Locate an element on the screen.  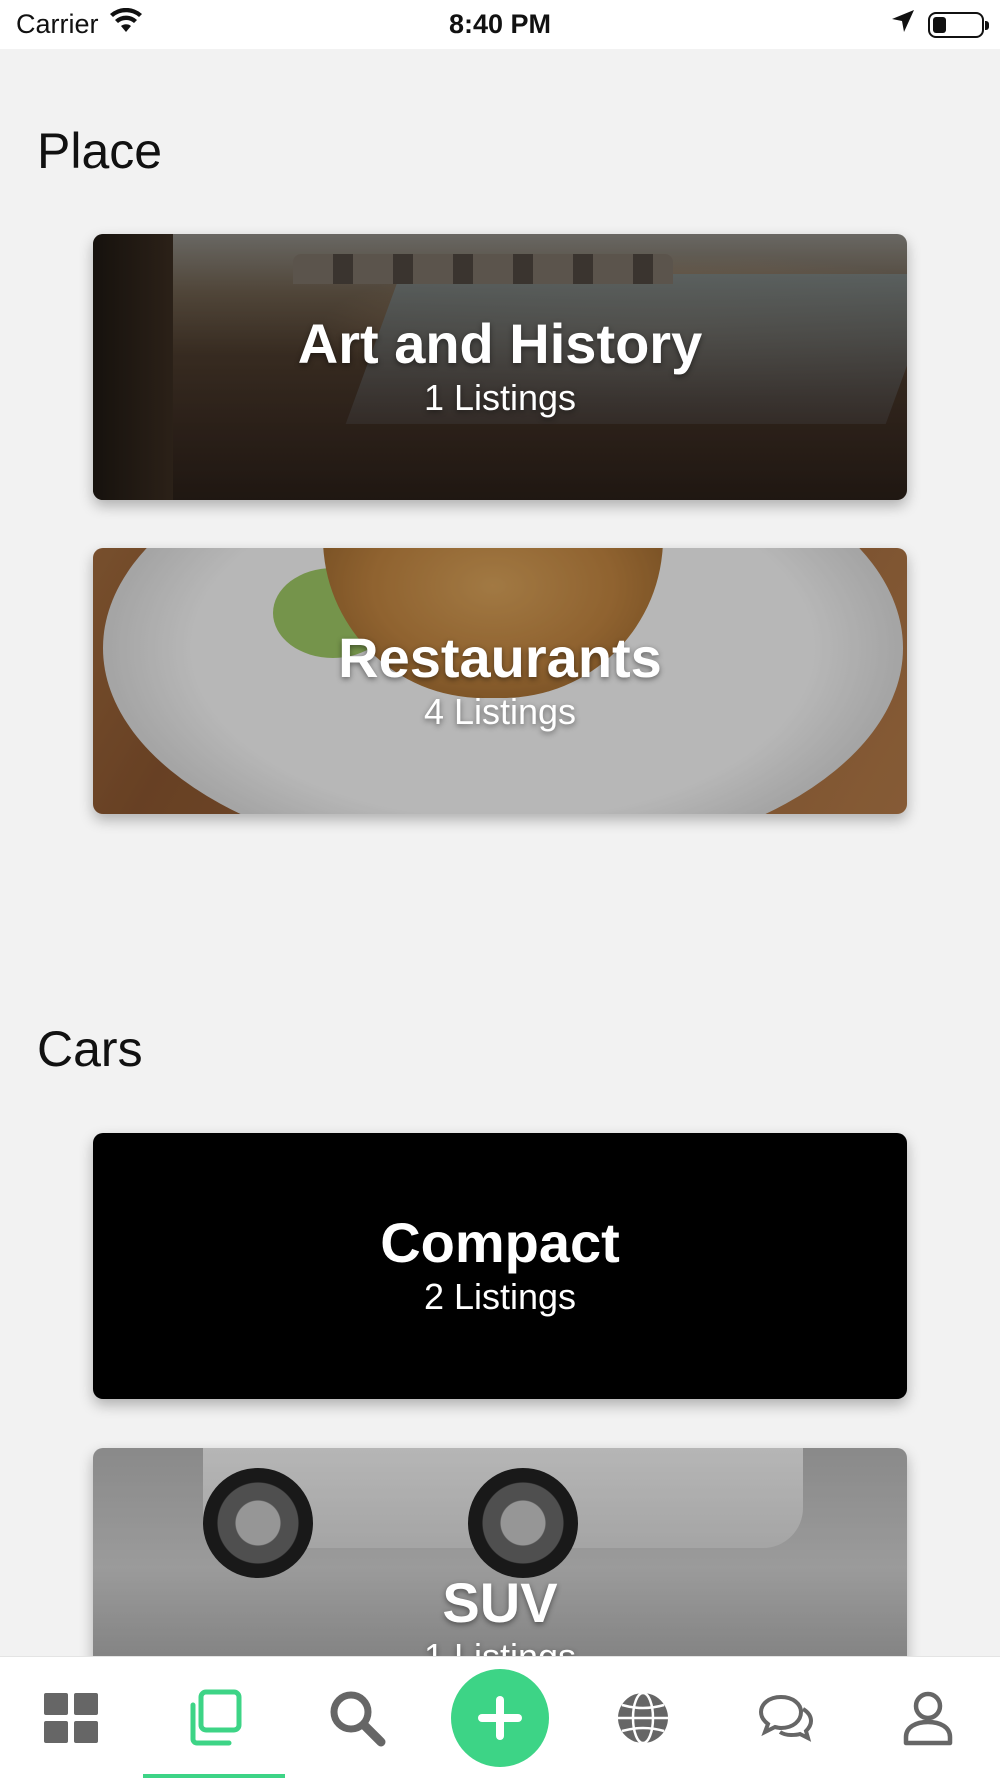
tab-add is located at coordinates (500, 1717).